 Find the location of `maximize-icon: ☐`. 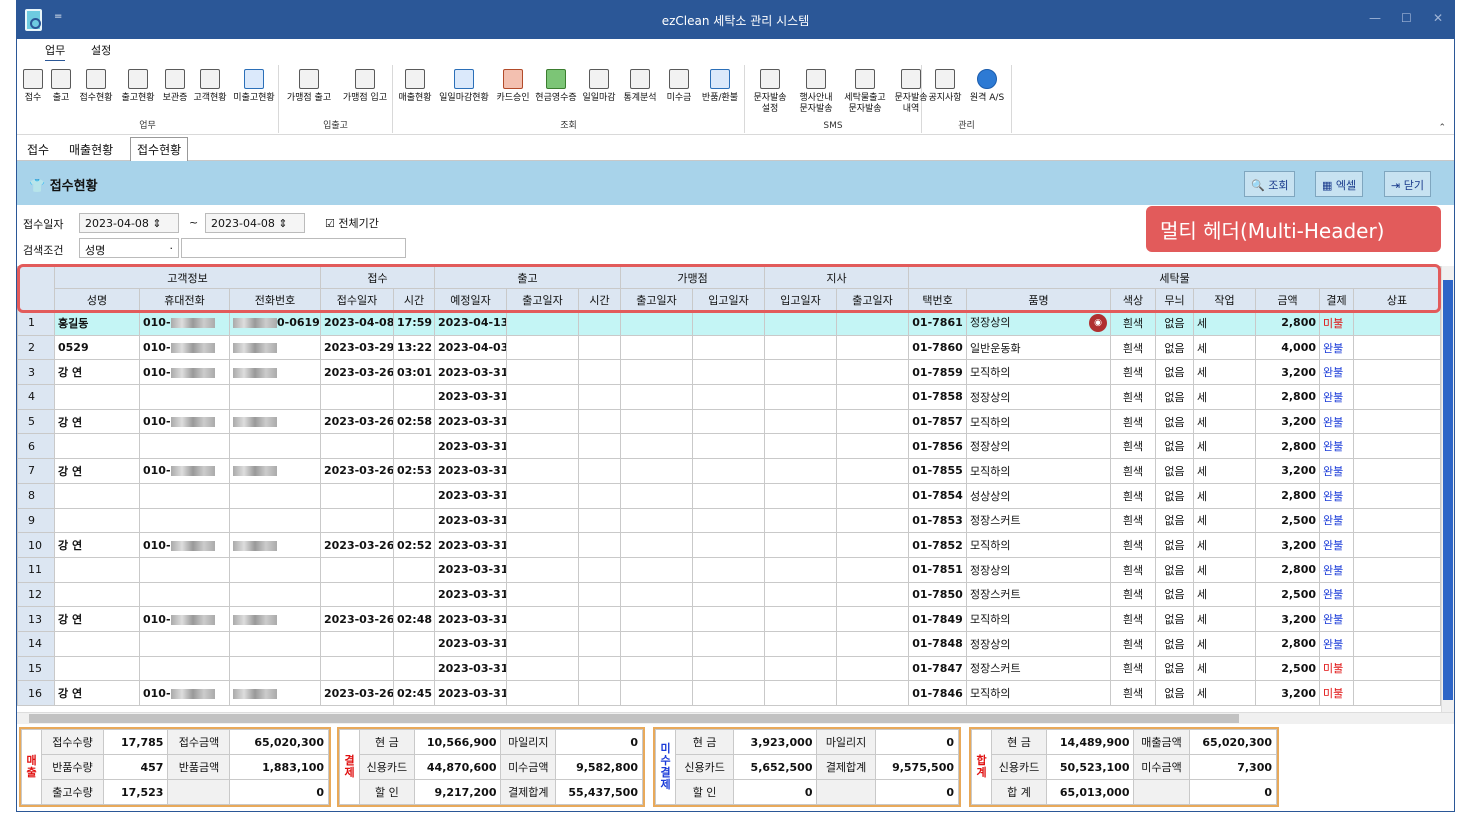

maximize-icon: ☐ is located at coordinates (1406, 18).